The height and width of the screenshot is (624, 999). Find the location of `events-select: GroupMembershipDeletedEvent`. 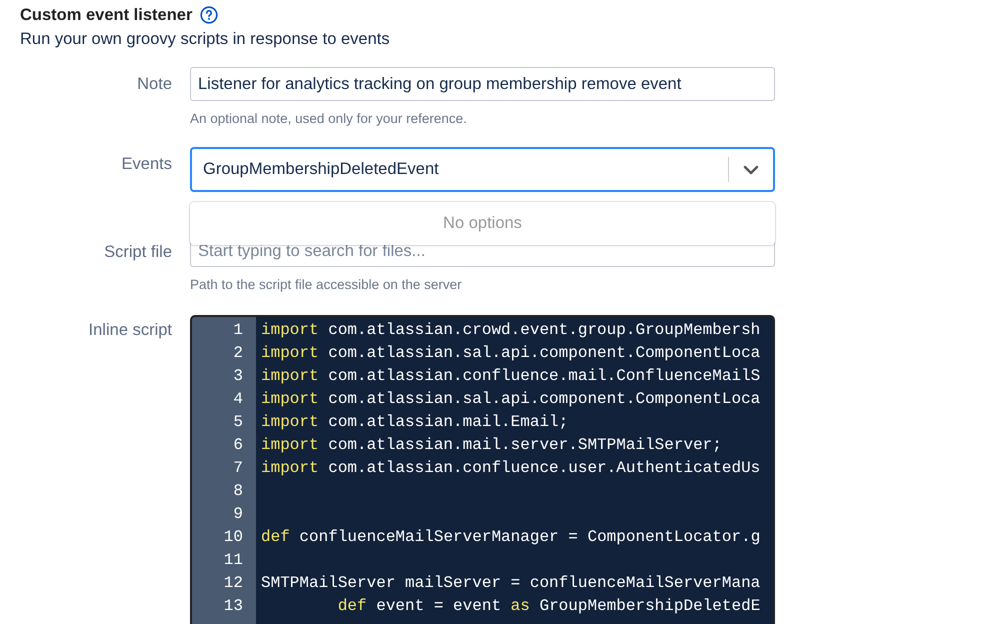

events-select: GroupMembershipDeletedEvent is located at coordinates (482, 169).